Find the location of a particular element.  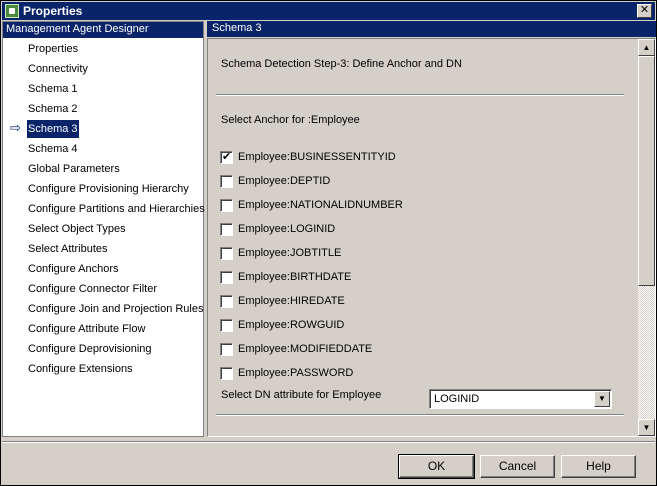

nav-item: Schema 2 is located at coordinates (103, 110).